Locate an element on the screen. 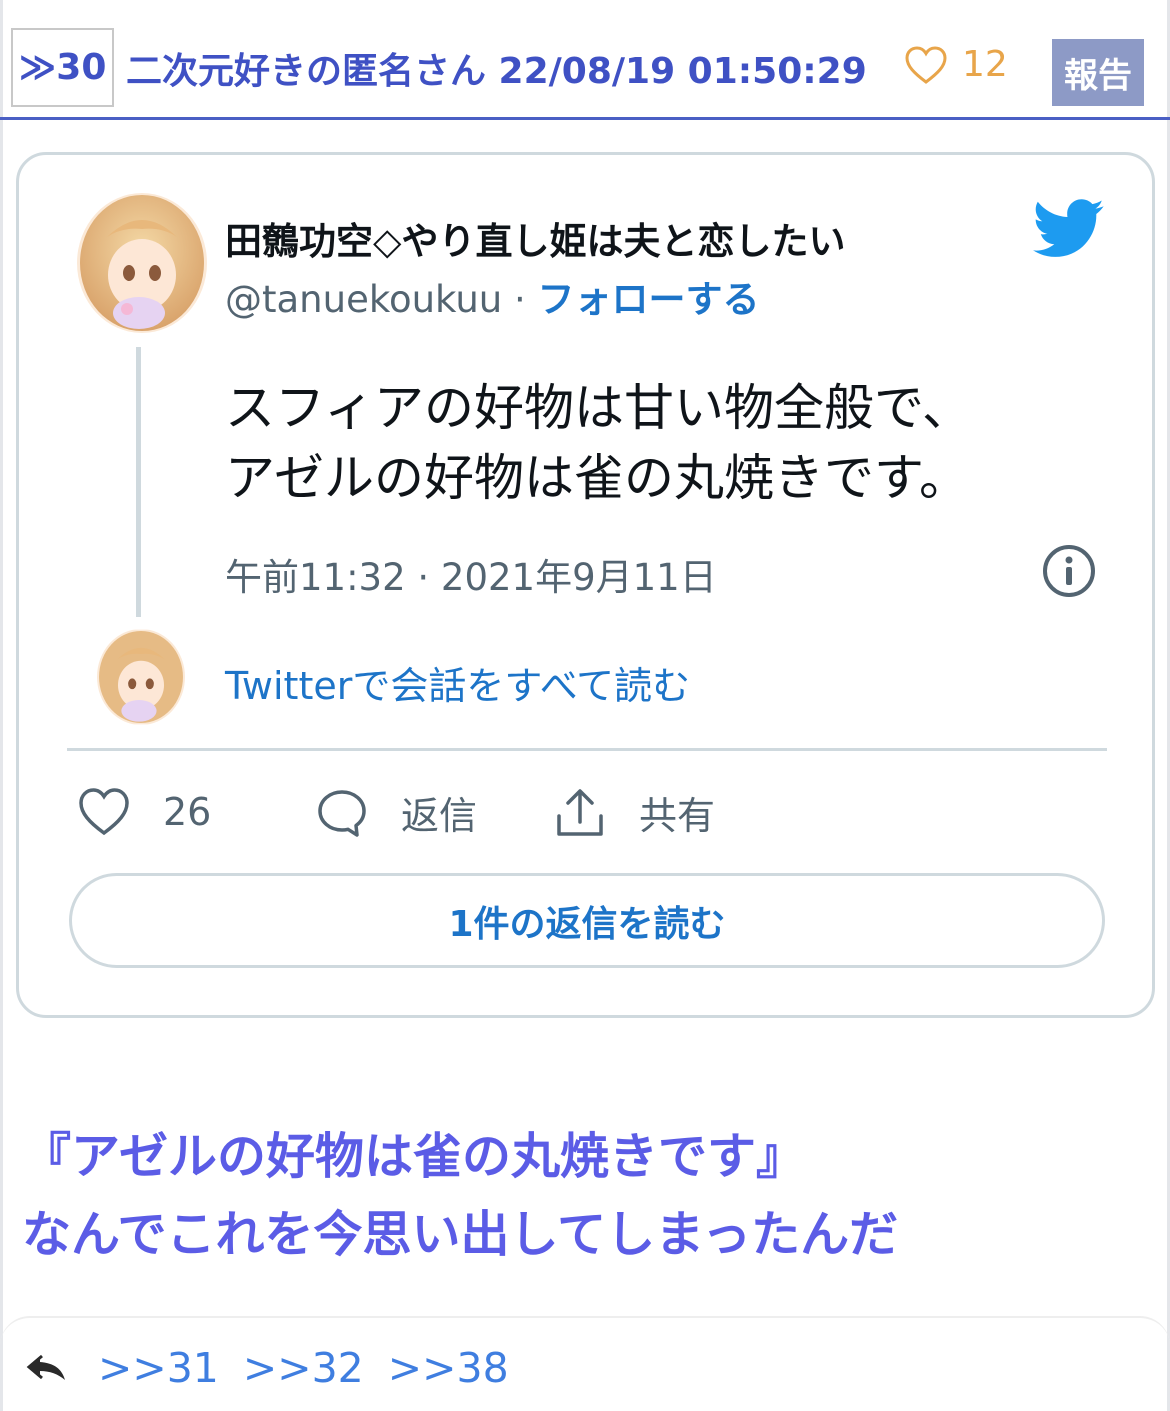  thread-line is located at coordinates (138, 482).